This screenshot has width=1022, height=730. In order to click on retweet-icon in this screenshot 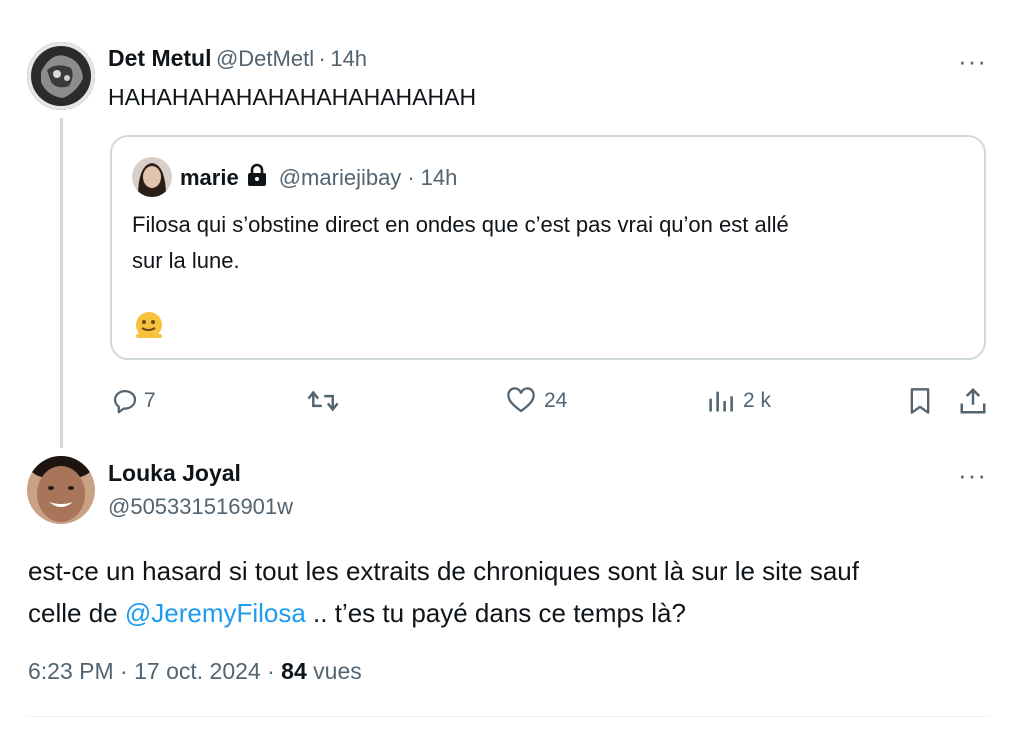, I will do `click(323, 401)`.